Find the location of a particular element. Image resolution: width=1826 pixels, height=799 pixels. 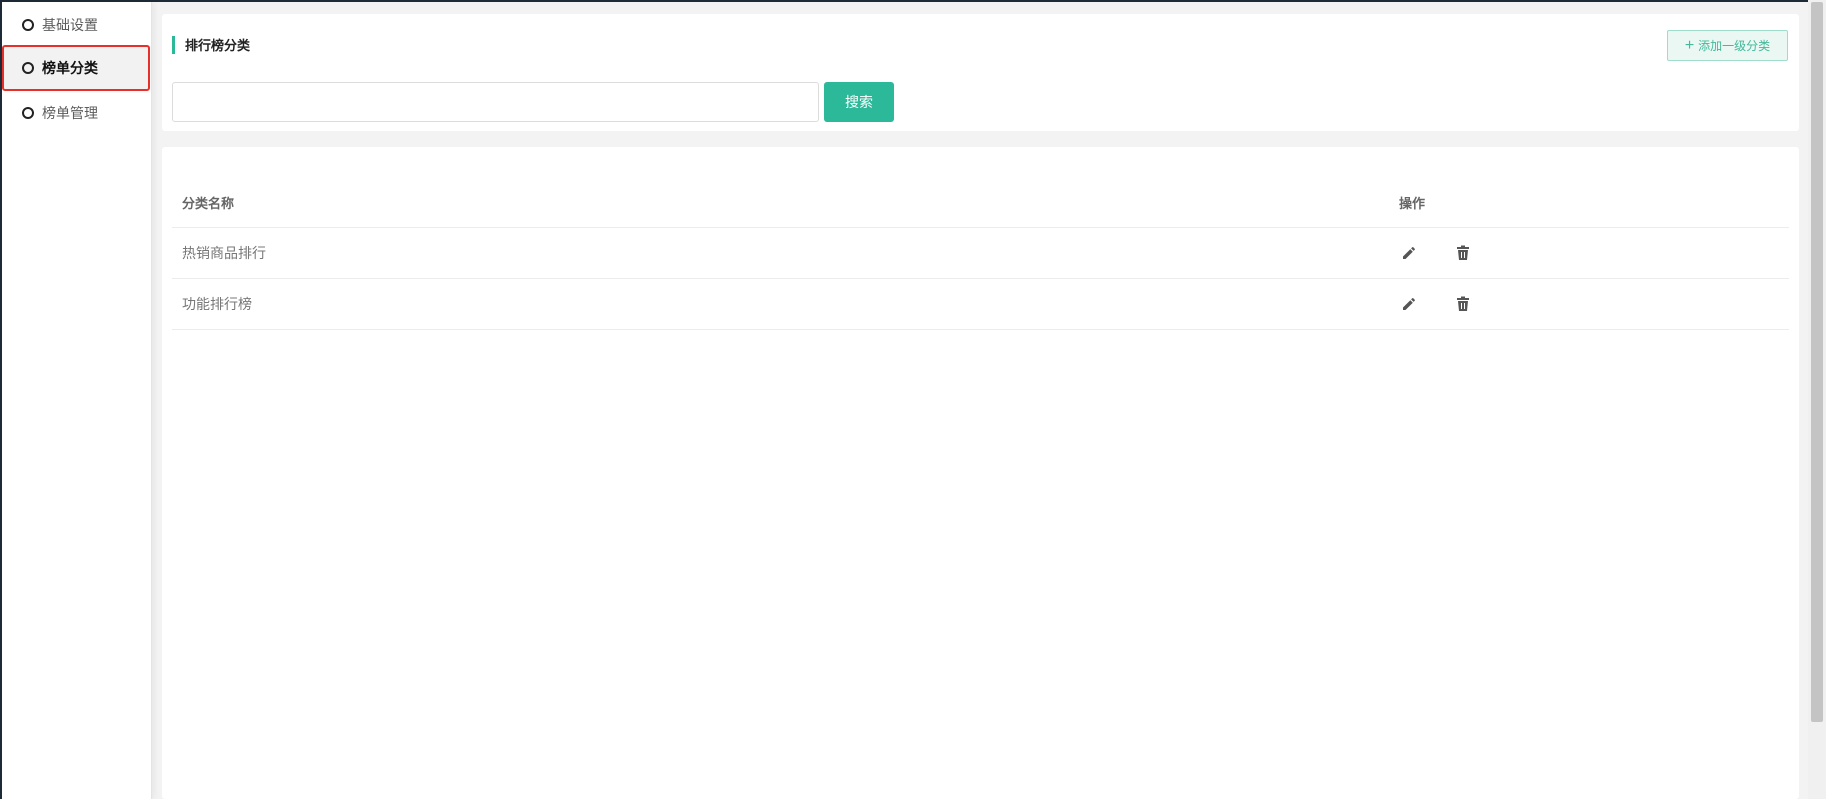

sidebar-item-list-category: 榜单分类 is located at coordinates (76, 68).